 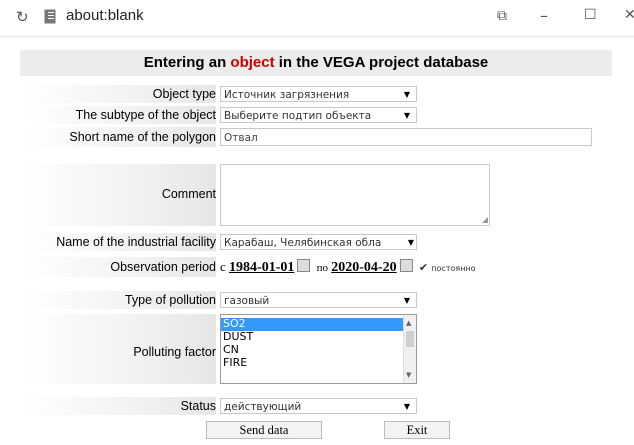 What do you see at coordinates (174, 352) in the screenshot?
I see `polluting-factor-label: Polluting factor` at bounding box center [174, 352].